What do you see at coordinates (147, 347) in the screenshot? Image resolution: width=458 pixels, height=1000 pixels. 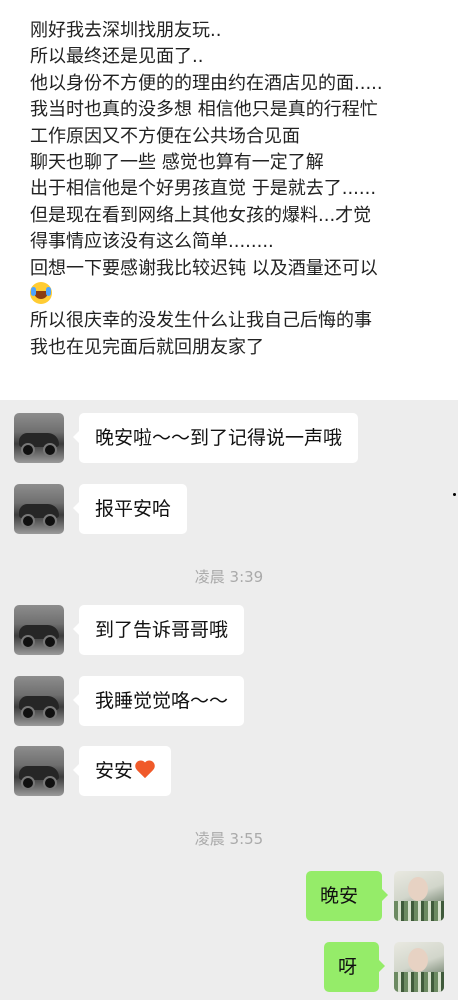 I see `post-line-13: 我也在见完面后就回朋友家了` at bounding box center [147, 347].